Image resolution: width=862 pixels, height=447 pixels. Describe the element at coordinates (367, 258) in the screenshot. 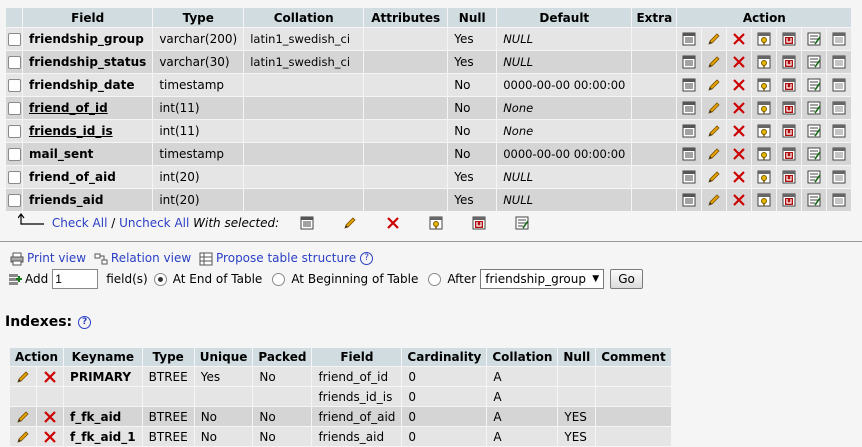

I see `help-icon: ?` at that location.